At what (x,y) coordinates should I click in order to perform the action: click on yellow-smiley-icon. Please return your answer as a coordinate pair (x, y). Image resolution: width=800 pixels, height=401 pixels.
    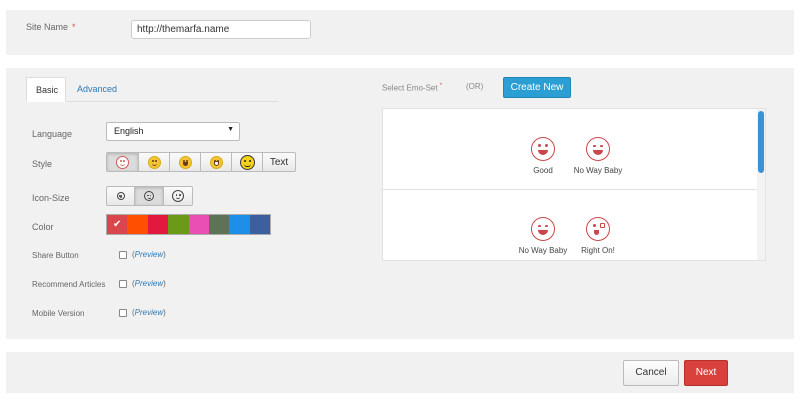
    Looking at the image, I should click on (154, 162).